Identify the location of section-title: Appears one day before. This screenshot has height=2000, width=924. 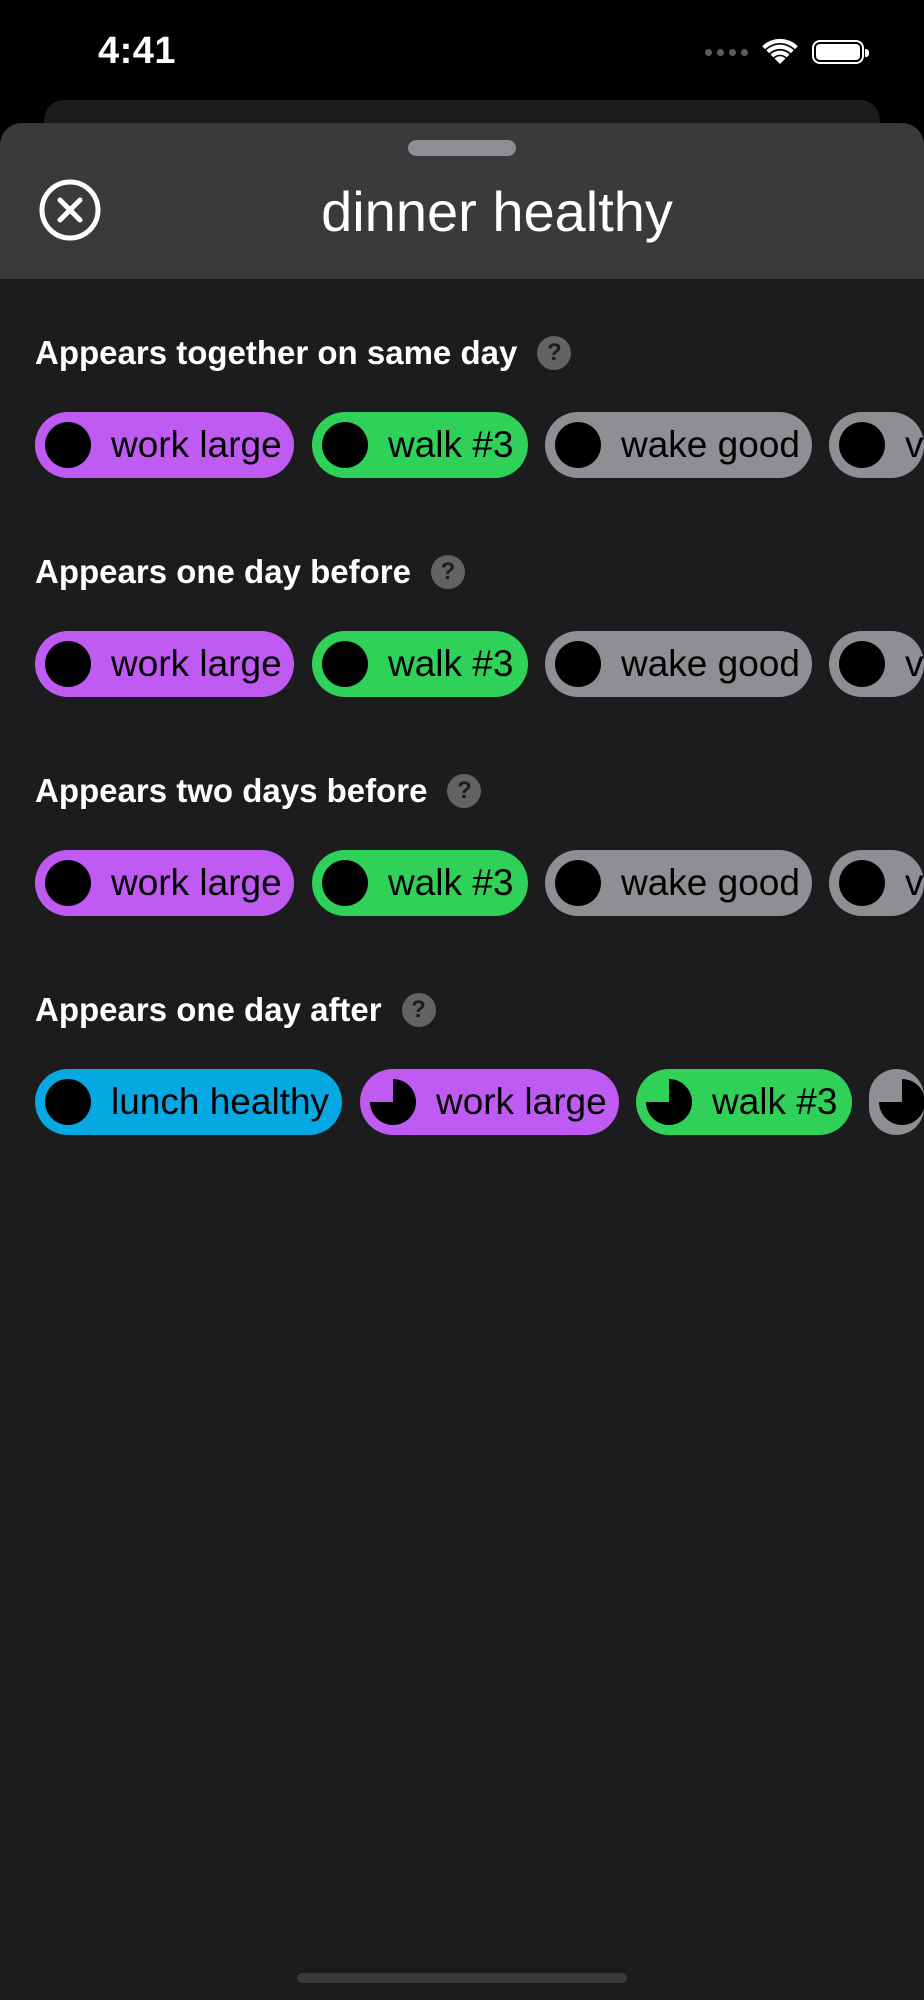
(223, 571).